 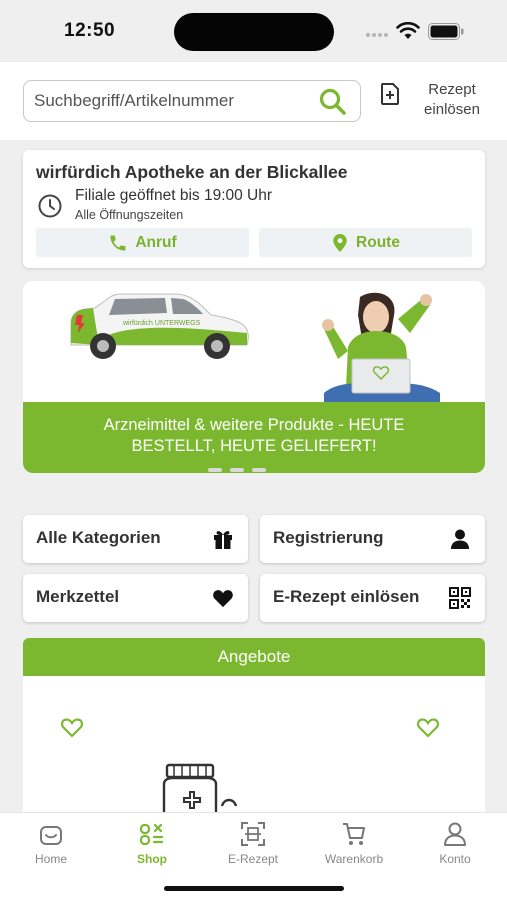 I want to click on banner-caption-line1: Arzneimittel & weitere Produkte - HEUTE, so click(x=254, y=425).